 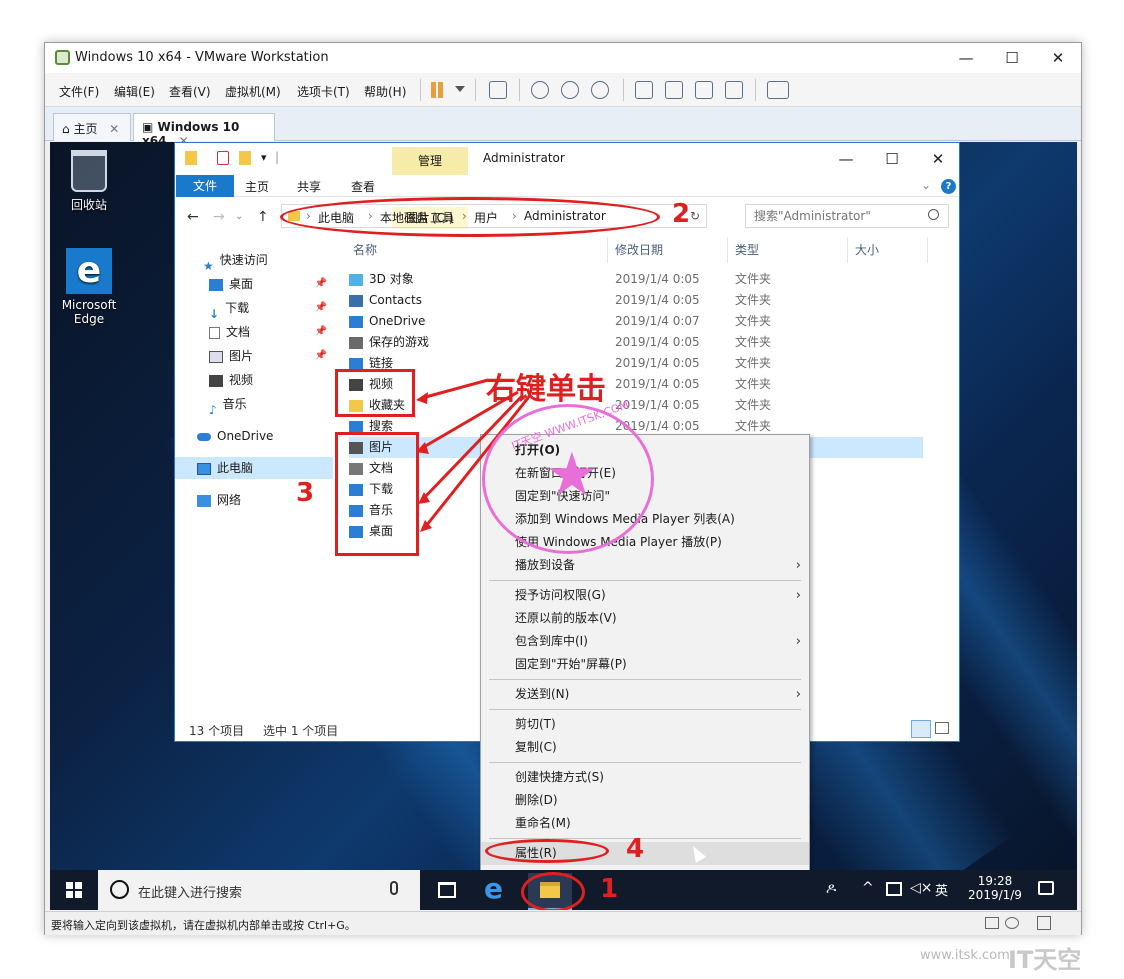 I want to click on nav-music: ♪ 音乐, so click(x=254, y=405).